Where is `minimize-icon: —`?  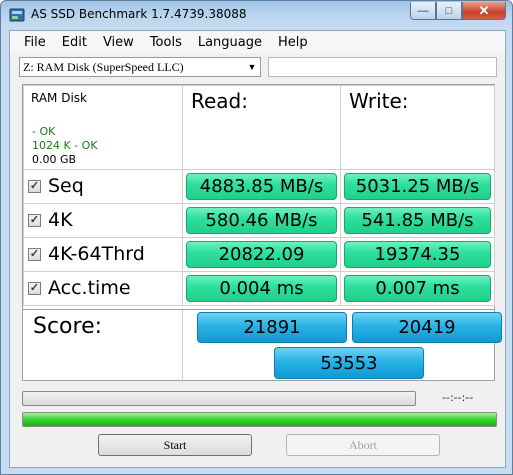 minimize-icon: — is located at coordinates (423, 10).